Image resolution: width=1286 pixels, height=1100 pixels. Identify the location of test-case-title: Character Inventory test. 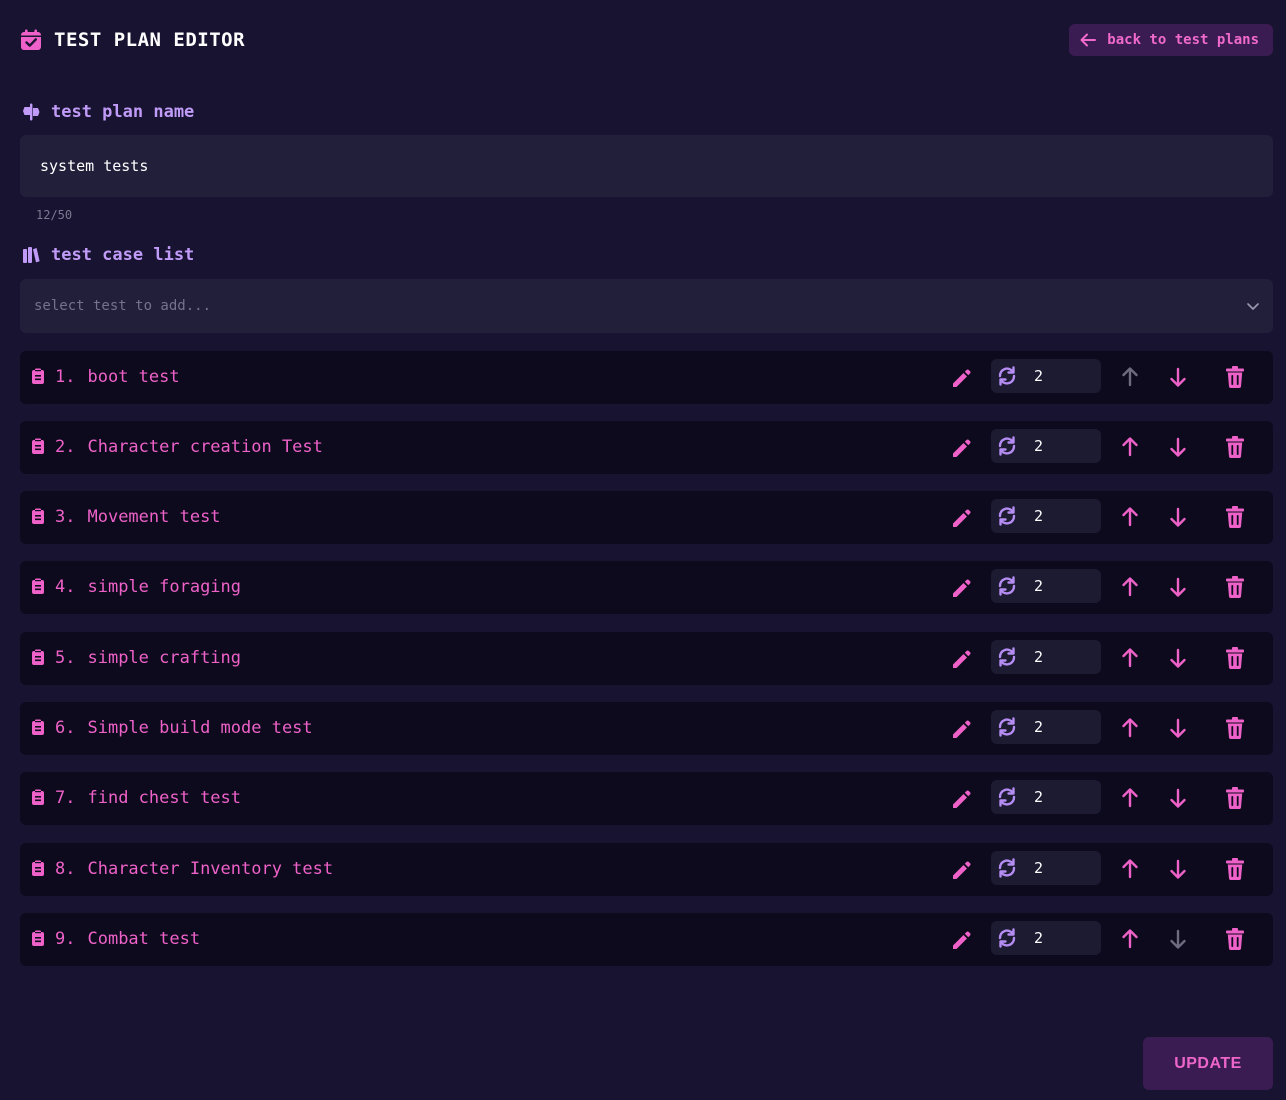
(210, 869).